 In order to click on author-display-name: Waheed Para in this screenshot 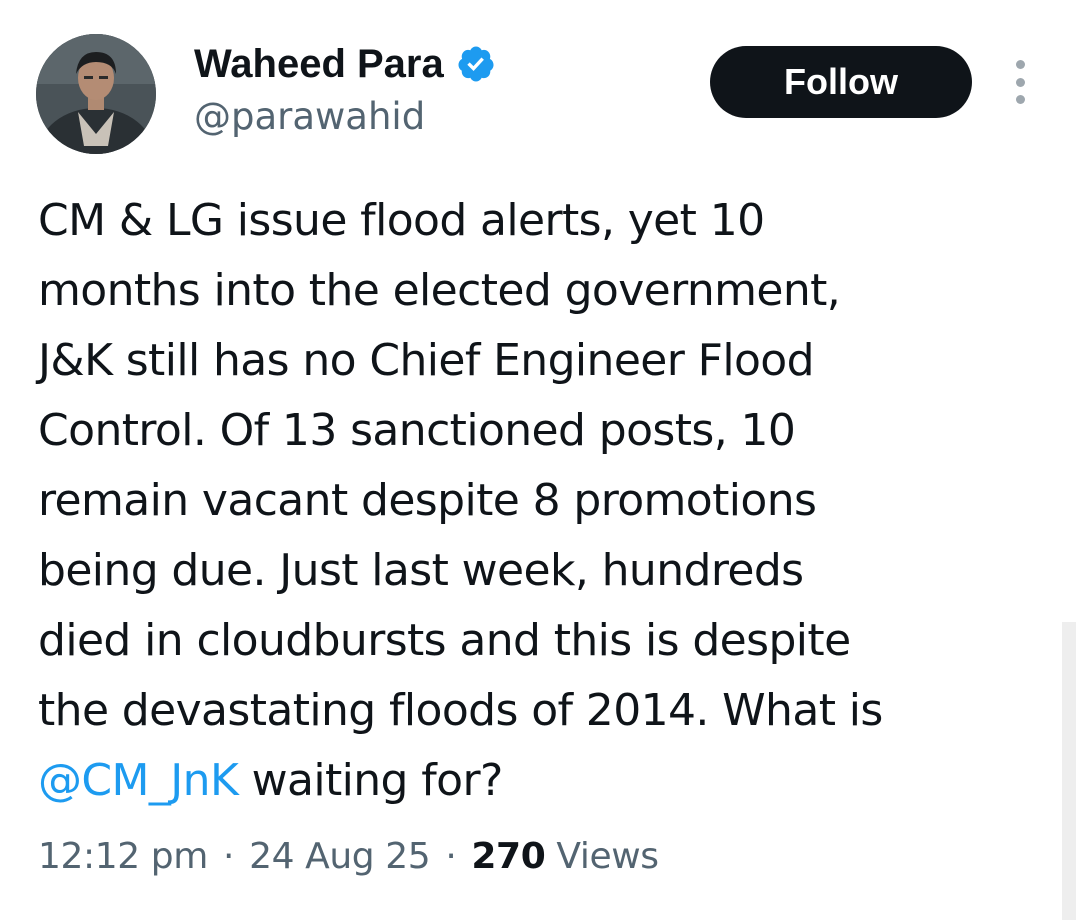, I will do `click(319, 64)`.